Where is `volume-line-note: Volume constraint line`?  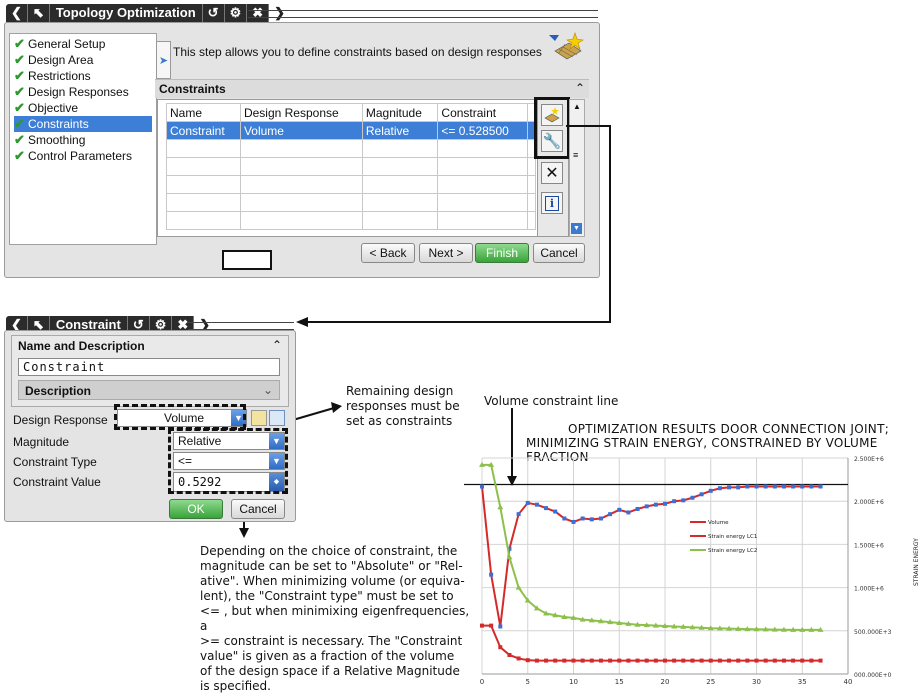
volume-line-note: Volume constraint line is located at coordinates (551, 401).